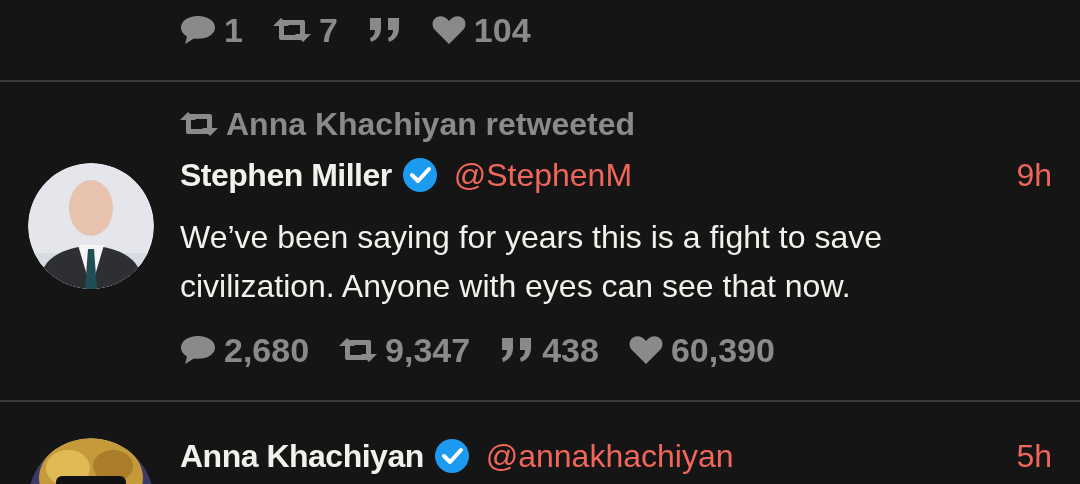 Image resolution: width=1080 pixels, height=484 pixels. What do you see at coordinates (1034, 456) in the screenshot?
I see `timestamp: 5h` at bounding box center [1034, 456].